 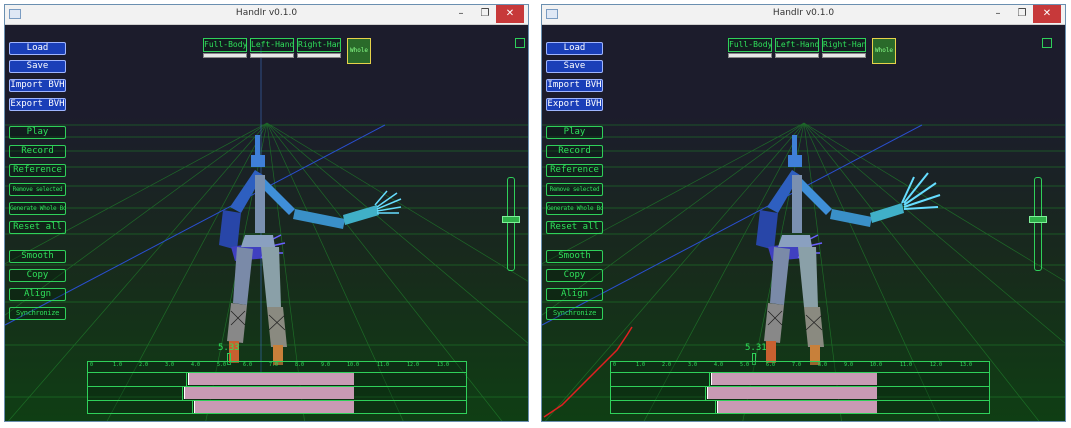 I want to click on tick-label: 10.0, so click(x=353, y=365).